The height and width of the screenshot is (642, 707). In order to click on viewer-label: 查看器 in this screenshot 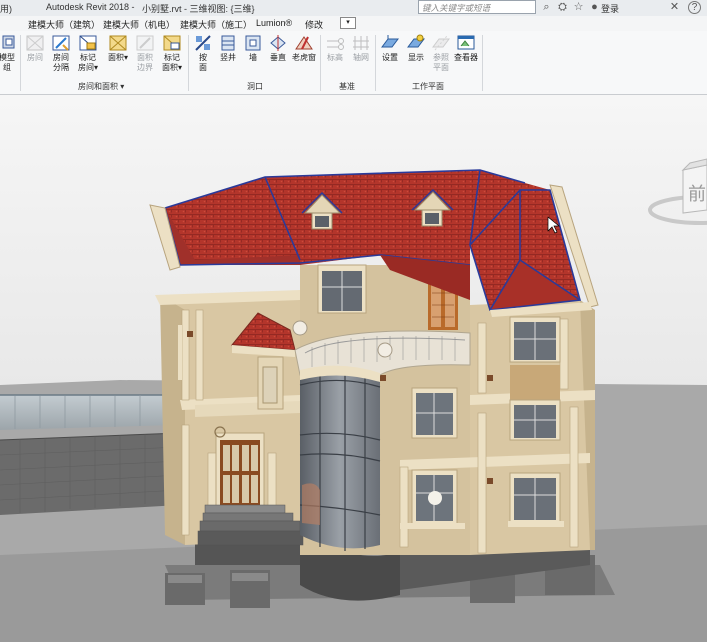, I will do `click(466, 57)`.